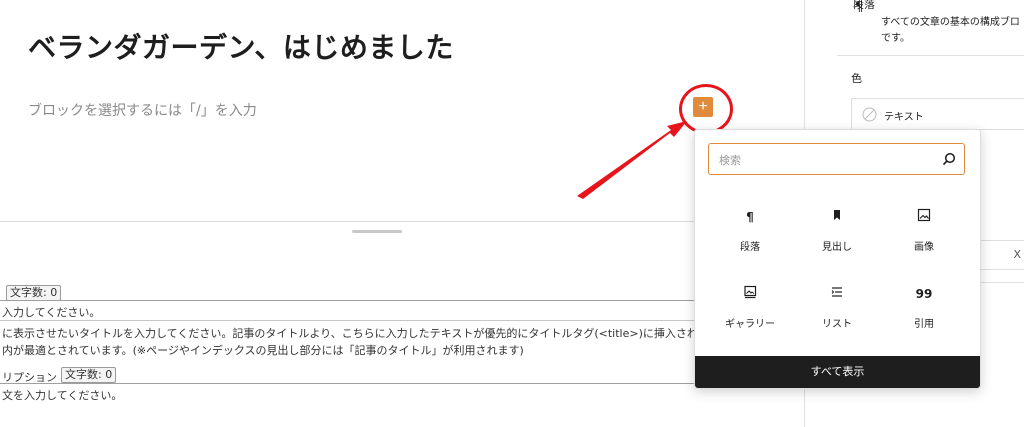  I want to click on block-search-input, so click(829, 160).